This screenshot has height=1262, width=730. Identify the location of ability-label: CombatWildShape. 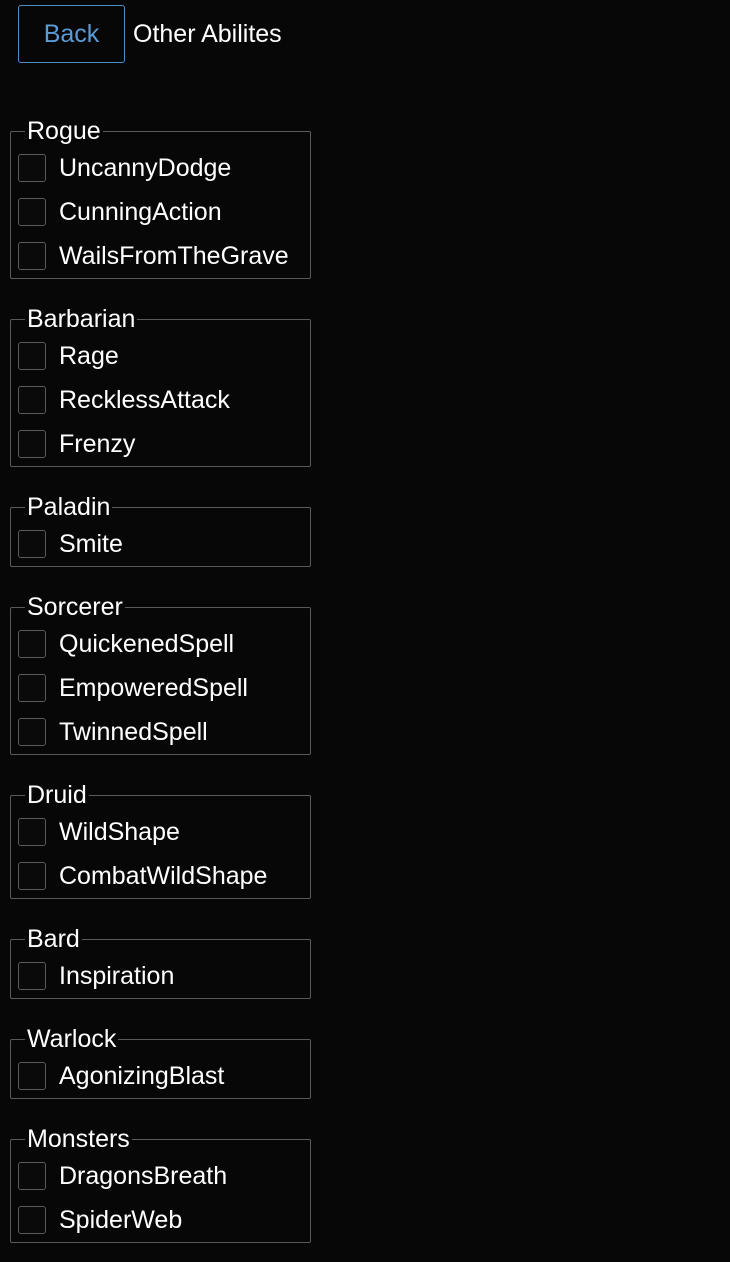
(163, 876).